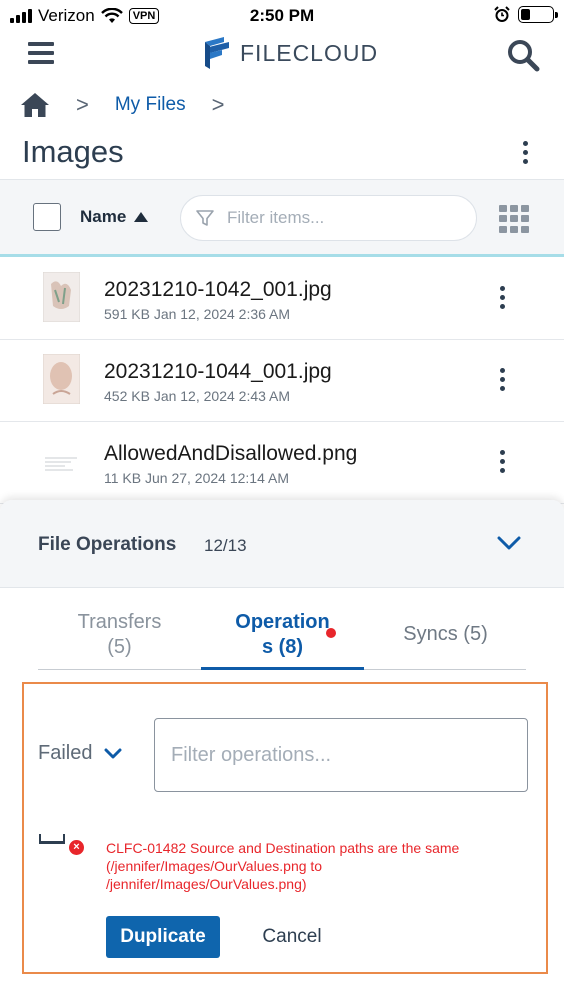  What do you see at coordinates (47, 217) in the screenshot?
I see `select-all-checkbox` at bounding box center [47, 217].